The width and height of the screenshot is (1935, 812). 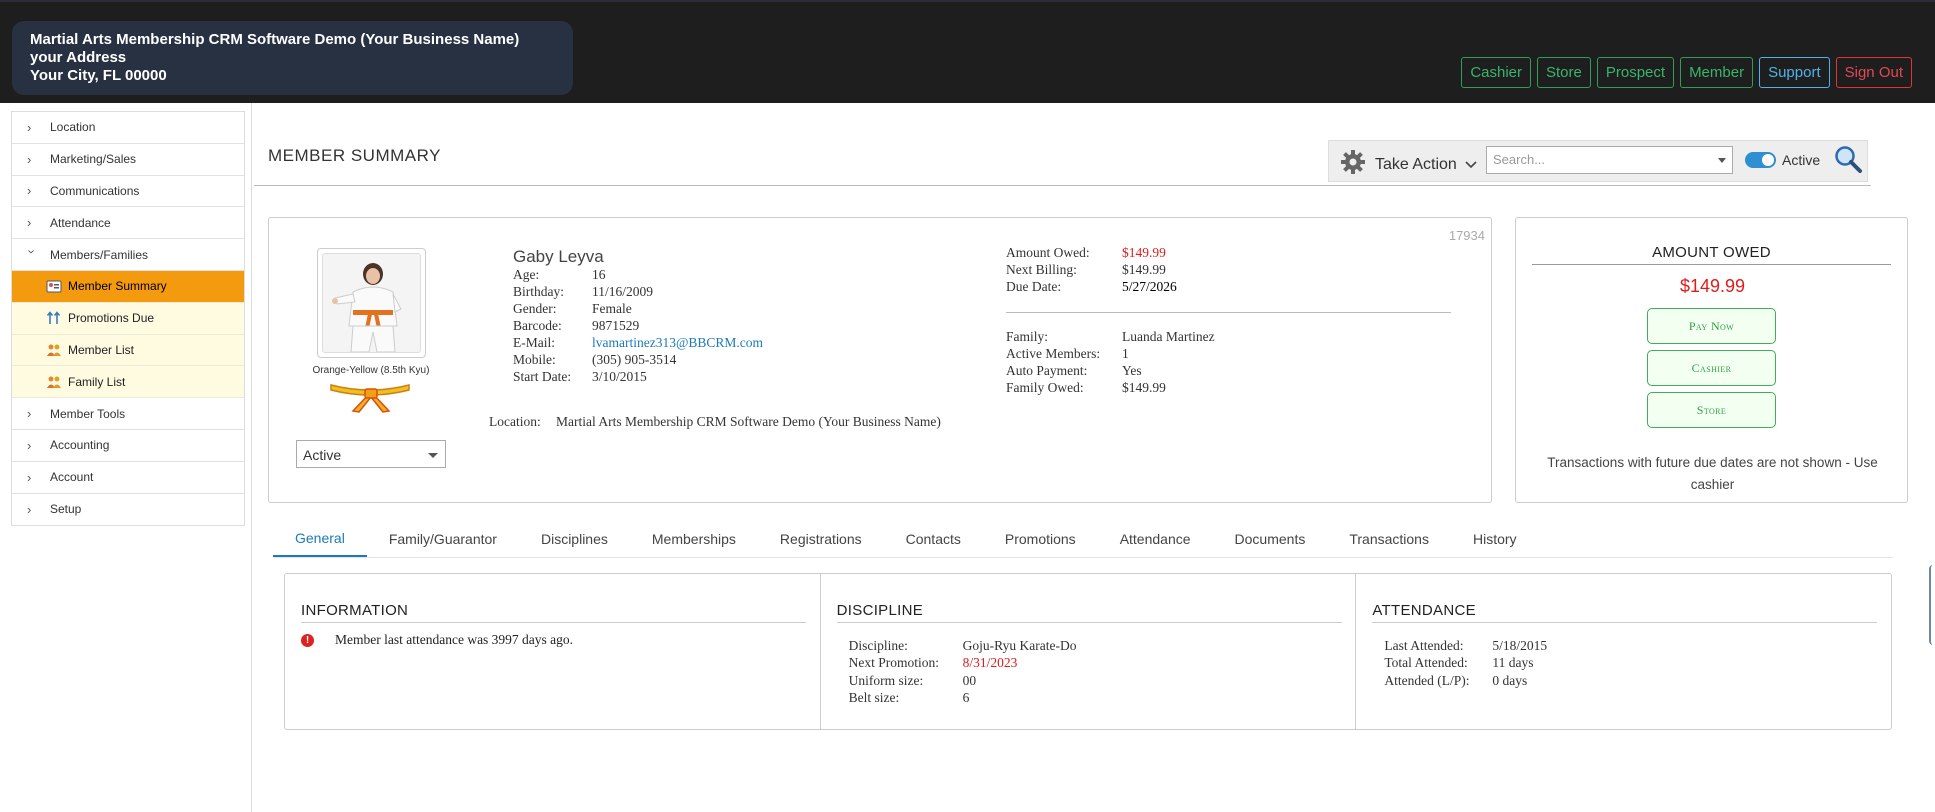 What do you see at coordinates (1155, 539) in the screenshot?
I see `tab-attendance: Attendance` at bounding box center [1155, 539].